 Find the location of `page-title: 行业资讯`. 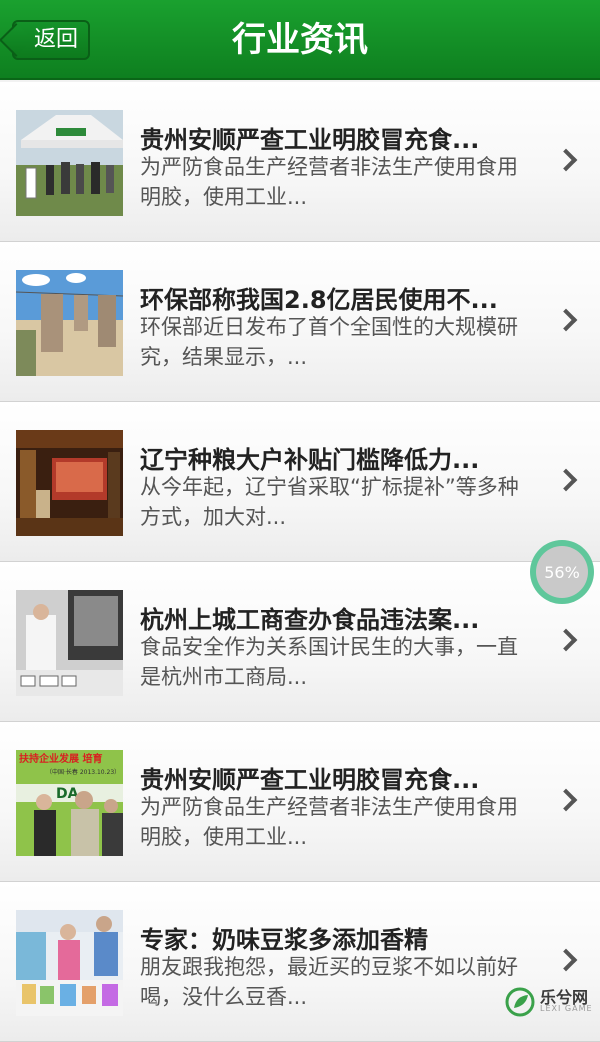

page-title: 行业资讯 is located at coordinates (300, 40).